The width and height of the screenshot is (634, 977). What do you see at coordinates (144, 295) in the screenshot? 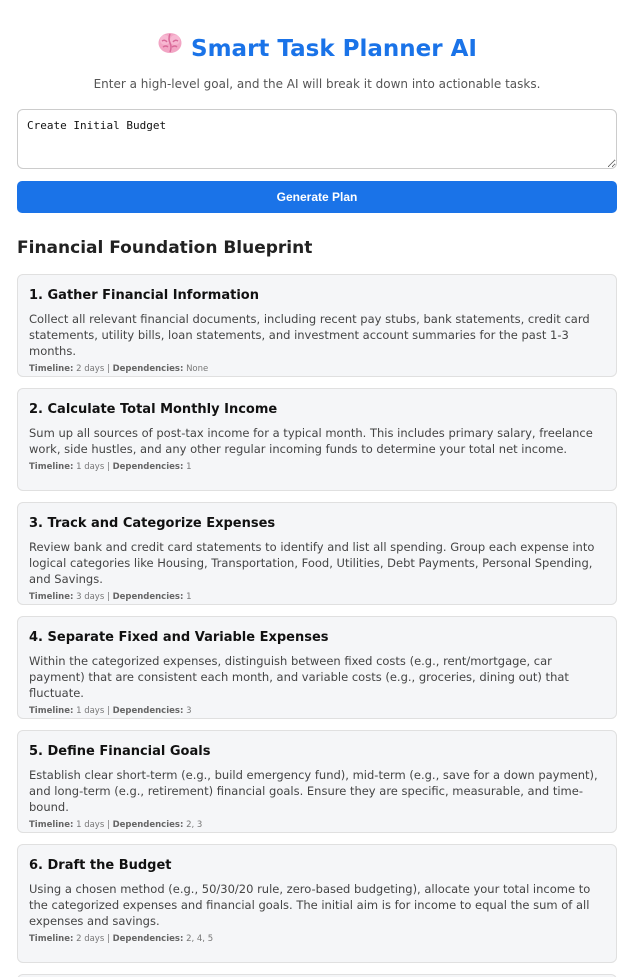
I see `task-title: 1. Gather Financial Information` at bounding box center [144, 295].